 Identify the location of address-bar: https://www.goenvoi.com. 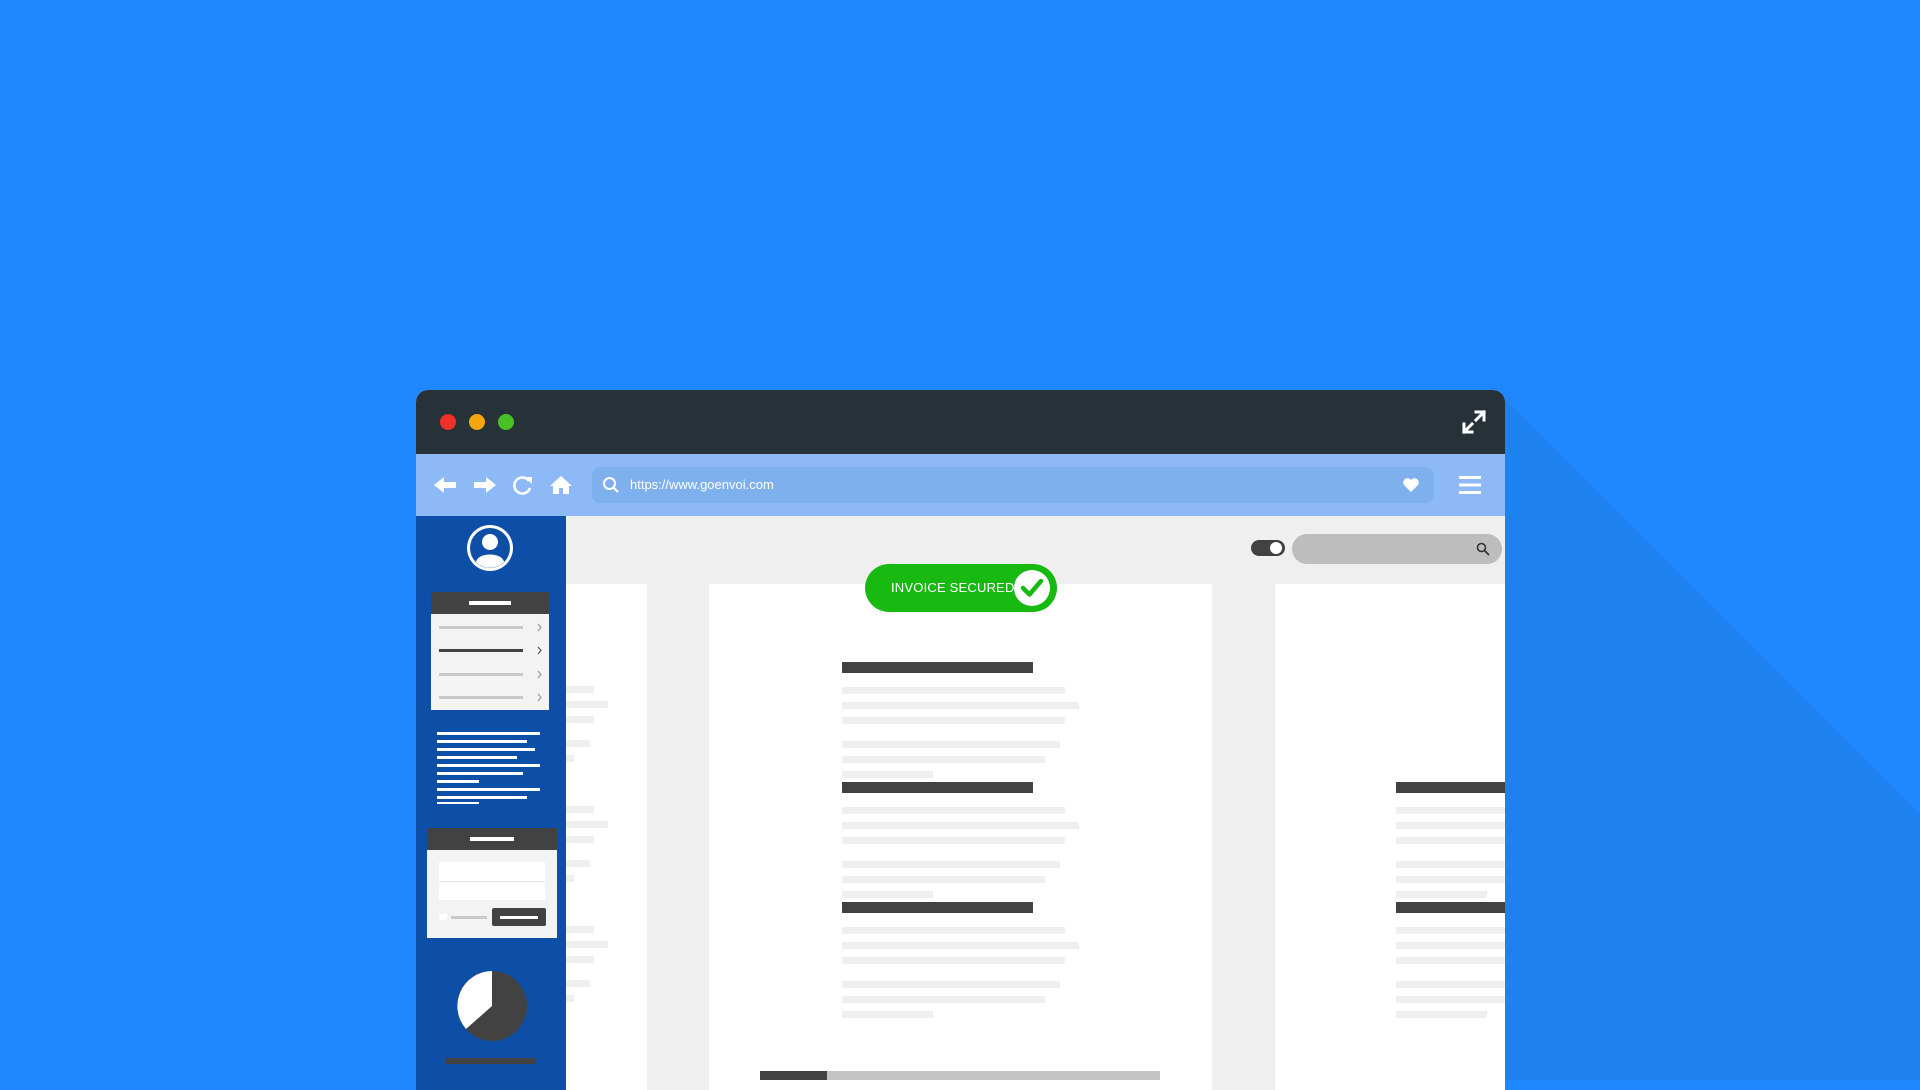
(1013, 485).